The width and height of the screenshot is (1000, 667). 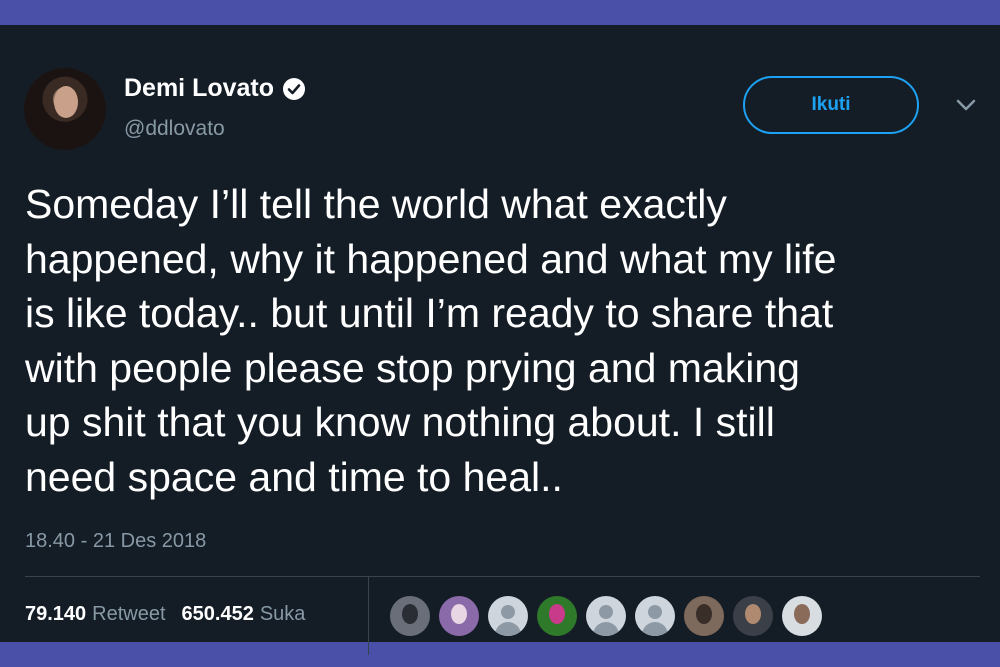 What do you see at coordinates (115, 541) in the screenshot?
I see `tweet-timestamp: 18.40 - 21 Des 2018` at bounding box center [115, 541].